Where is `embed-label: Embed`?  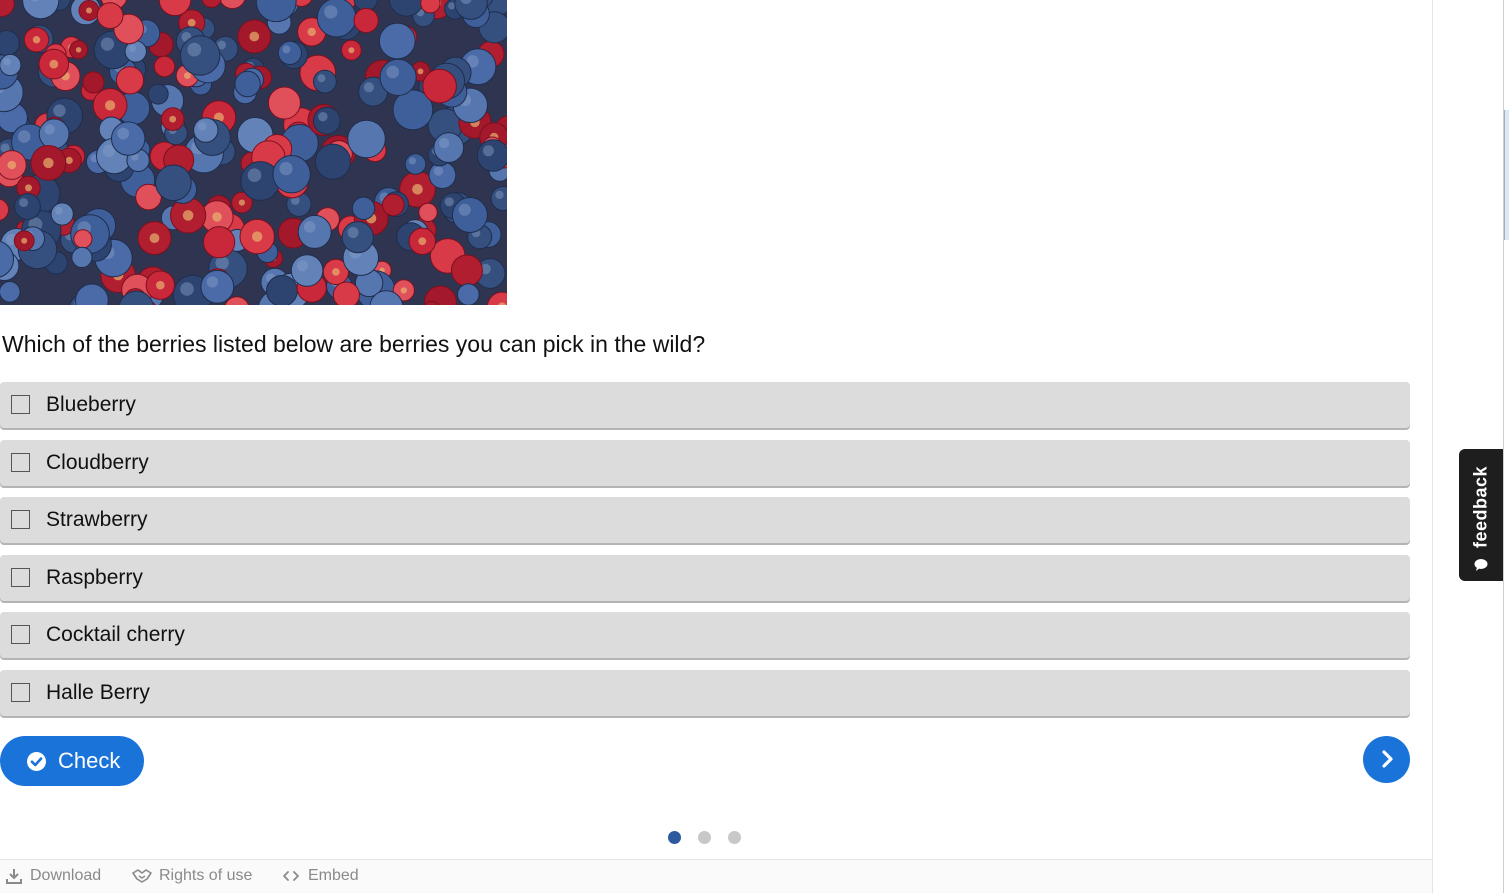 embed-label: Embed is located at coordinates (333, 875).